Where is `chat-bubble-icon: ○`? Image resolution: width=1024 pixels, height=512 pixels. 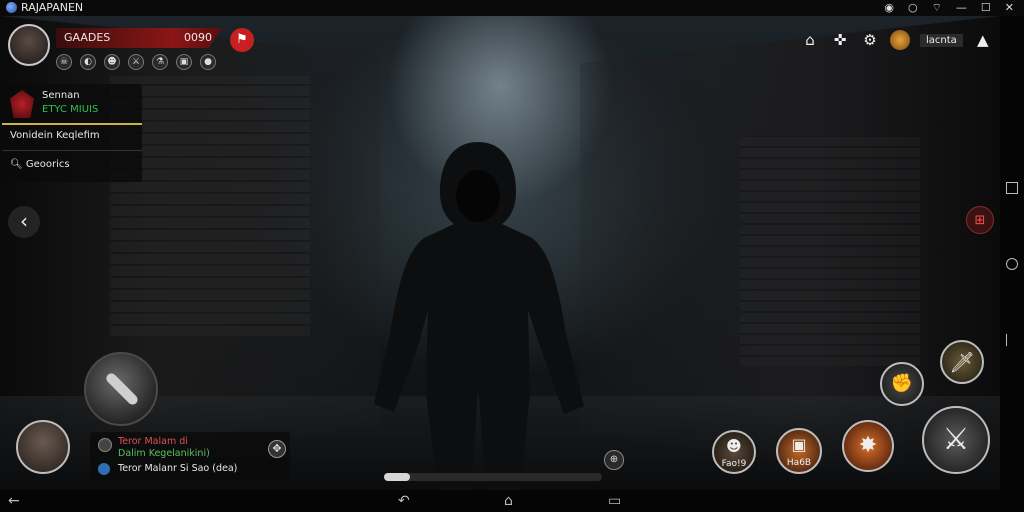
chat-bubble-icon: ○ is located at coordinates (913, 8).